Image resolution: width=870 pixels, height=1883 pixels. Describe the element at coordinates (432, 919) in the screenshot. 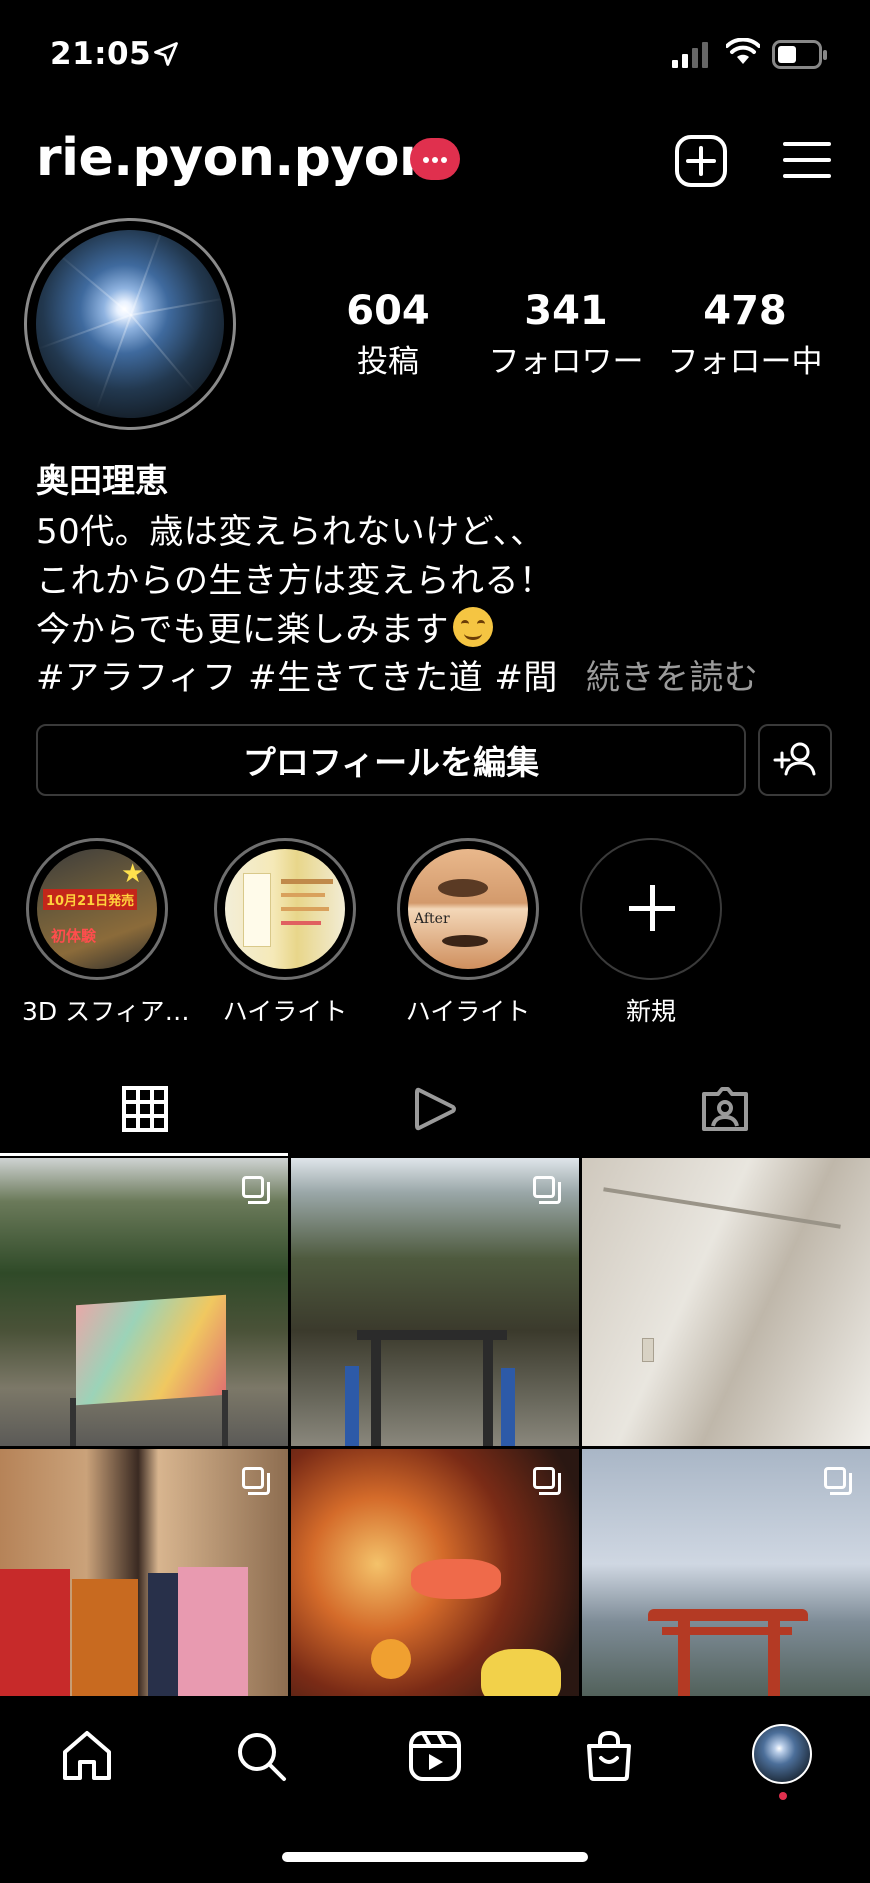

I see `highlight-cover-text: After` at that location.